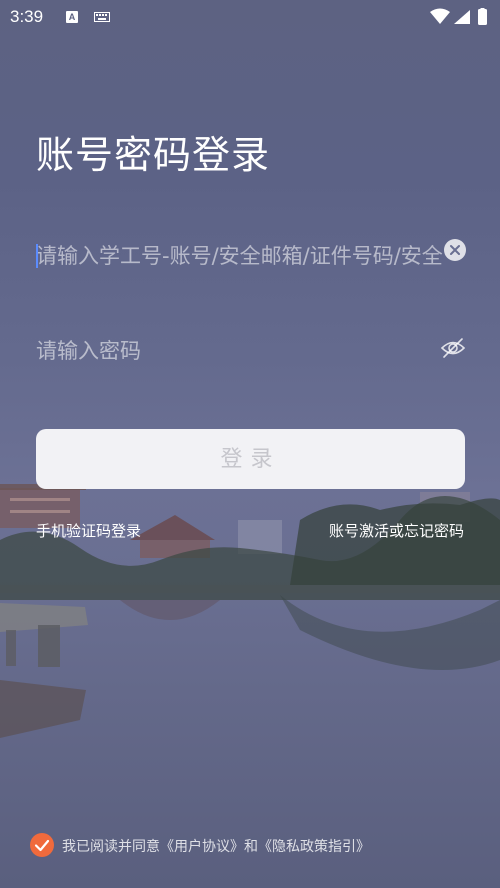 Image resolution: width=500 pixels, height=888 pixels. I want to click on keyboard-icon, so click(102, 17).